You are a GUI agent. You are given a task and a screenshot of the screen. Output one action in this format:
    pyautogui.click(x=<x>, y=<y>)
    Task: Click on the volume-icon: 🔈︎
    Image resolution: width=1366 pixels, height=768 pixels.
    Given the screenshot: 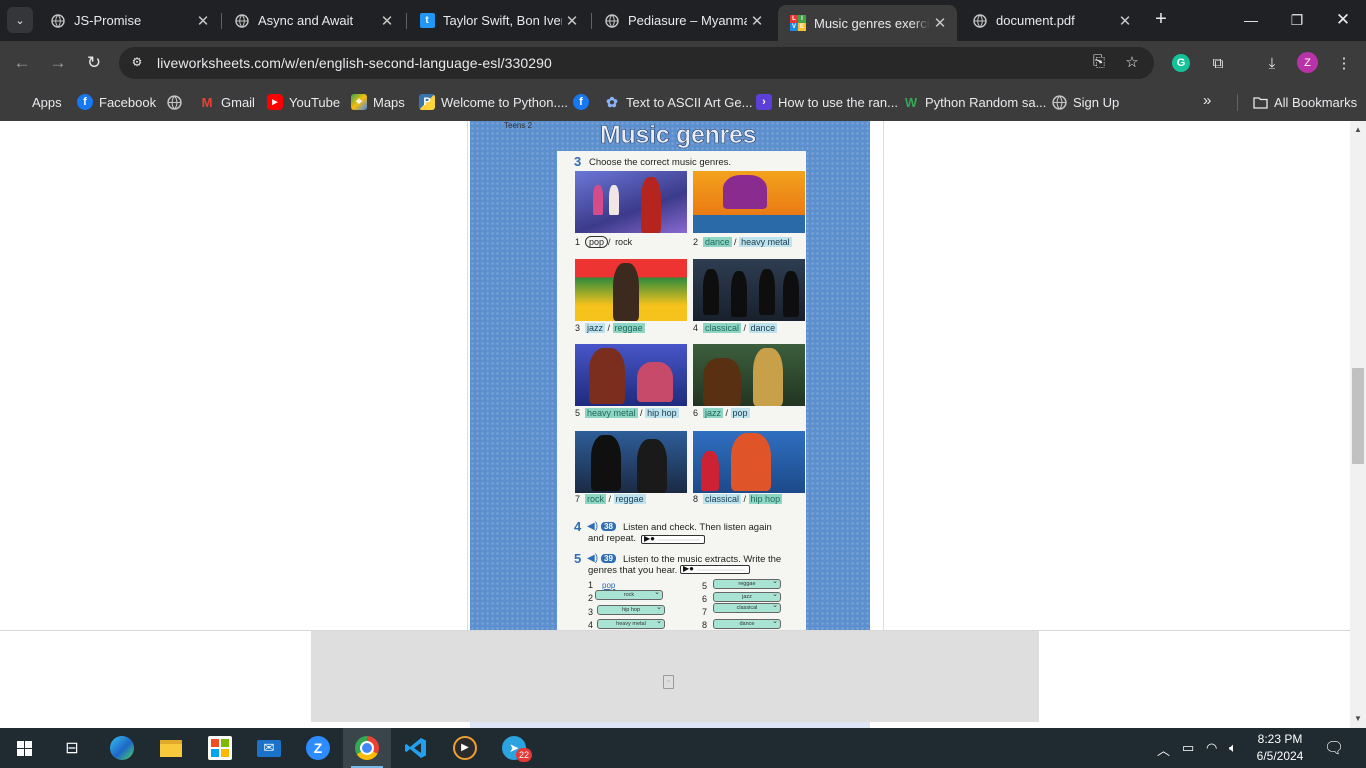 What is the action you would take?
    pyautogui.click(x=1233, y=748)
    